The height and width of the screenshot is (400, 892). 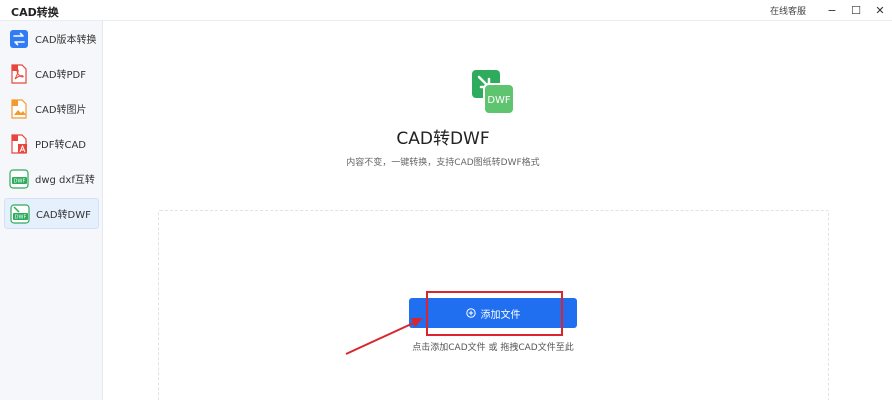 I want to click on window-controls: 在线客服 − ☐ ✕, so click(x=831, y=10).